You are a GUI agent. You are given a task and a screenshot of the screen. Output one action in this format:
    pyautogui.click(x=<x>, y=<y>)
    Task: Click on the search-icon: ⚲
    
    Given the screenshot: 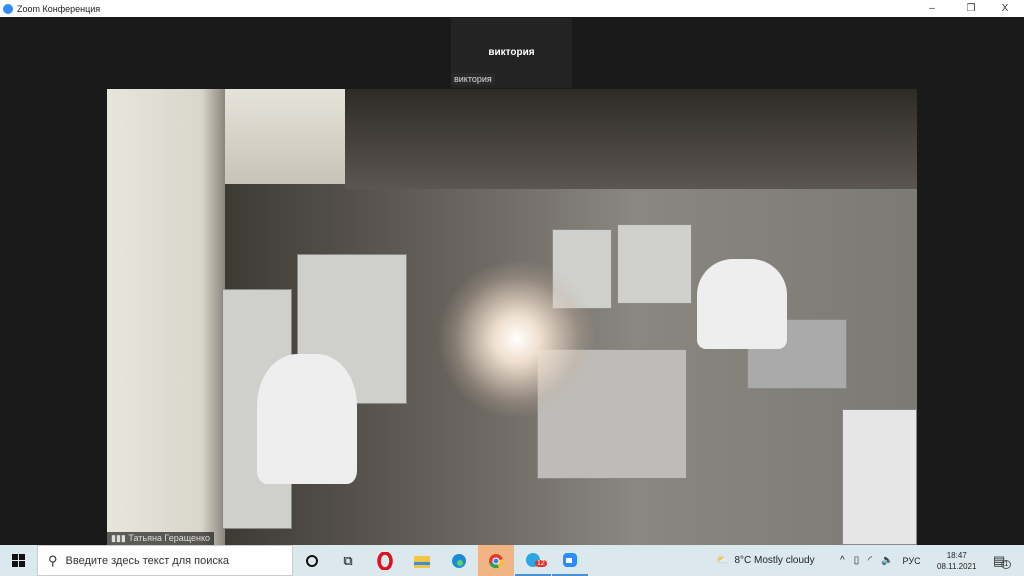 What is the action you would take?
    pyautogui.click(x=53, y=560)
    